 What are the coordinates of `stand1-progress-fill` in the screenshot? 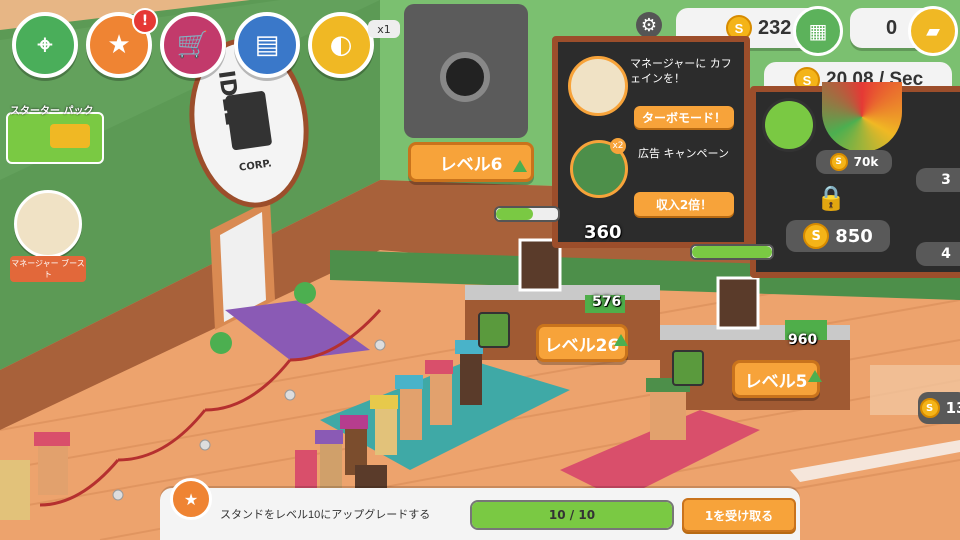 It's located at (515, 214).